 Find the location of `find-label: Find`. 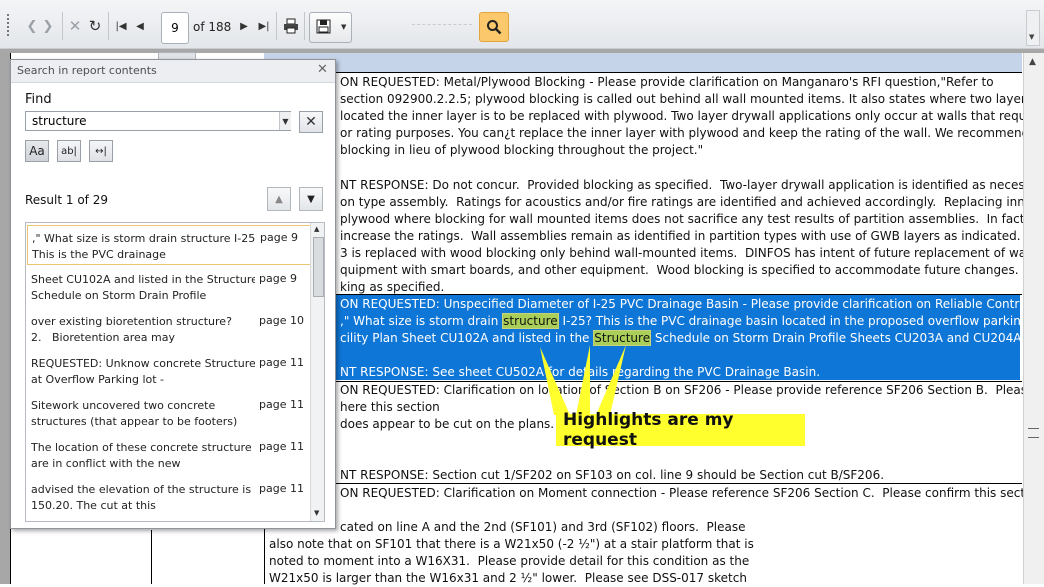

find-label: Find is located at coordinates (38, 99).